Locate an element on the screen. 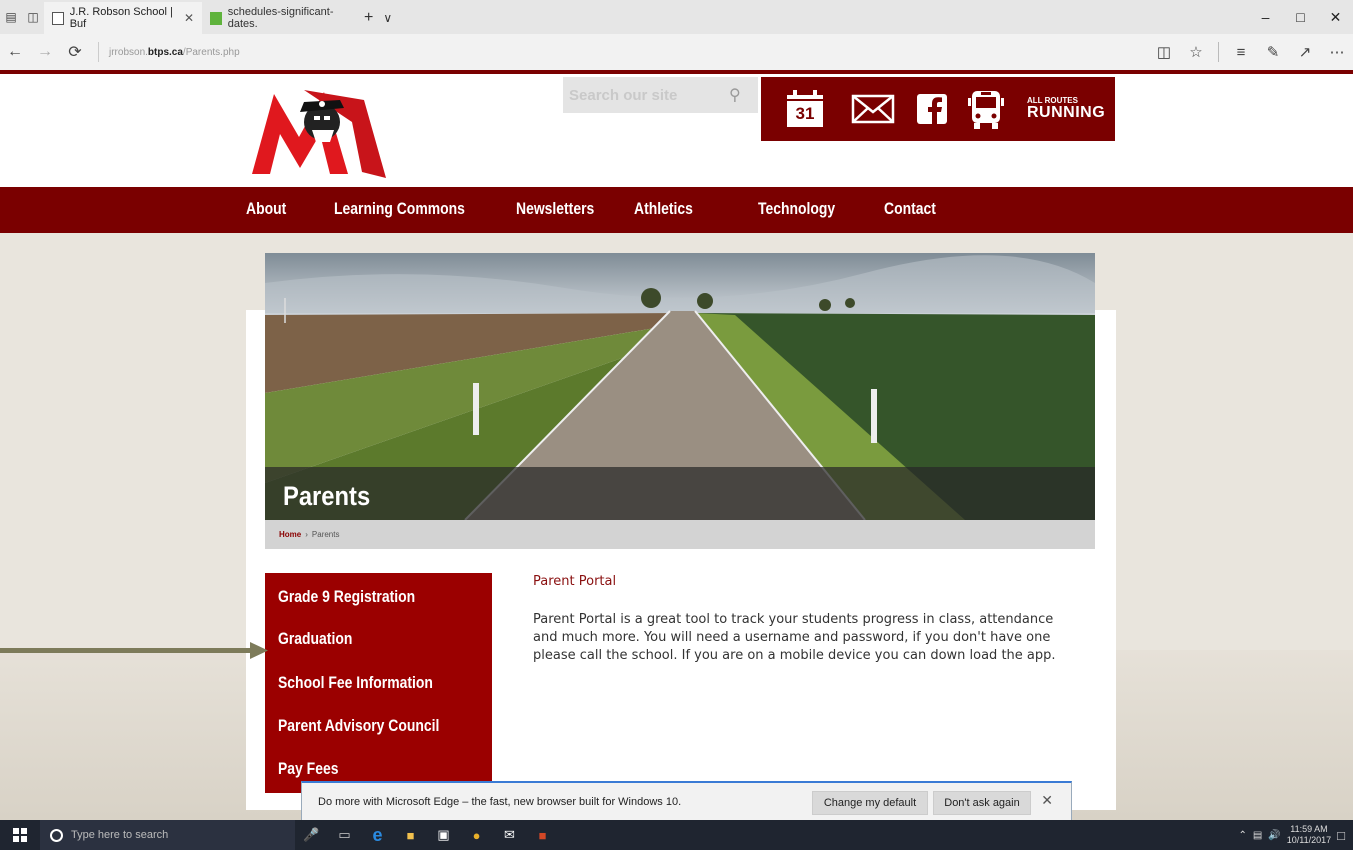 Image resolution: width=1353 pixels, height=850 pixels. address-bar-tools: ◫ ☆ ≡ ✎ ↗ ⋯ is located at coordinates (1250, 52).